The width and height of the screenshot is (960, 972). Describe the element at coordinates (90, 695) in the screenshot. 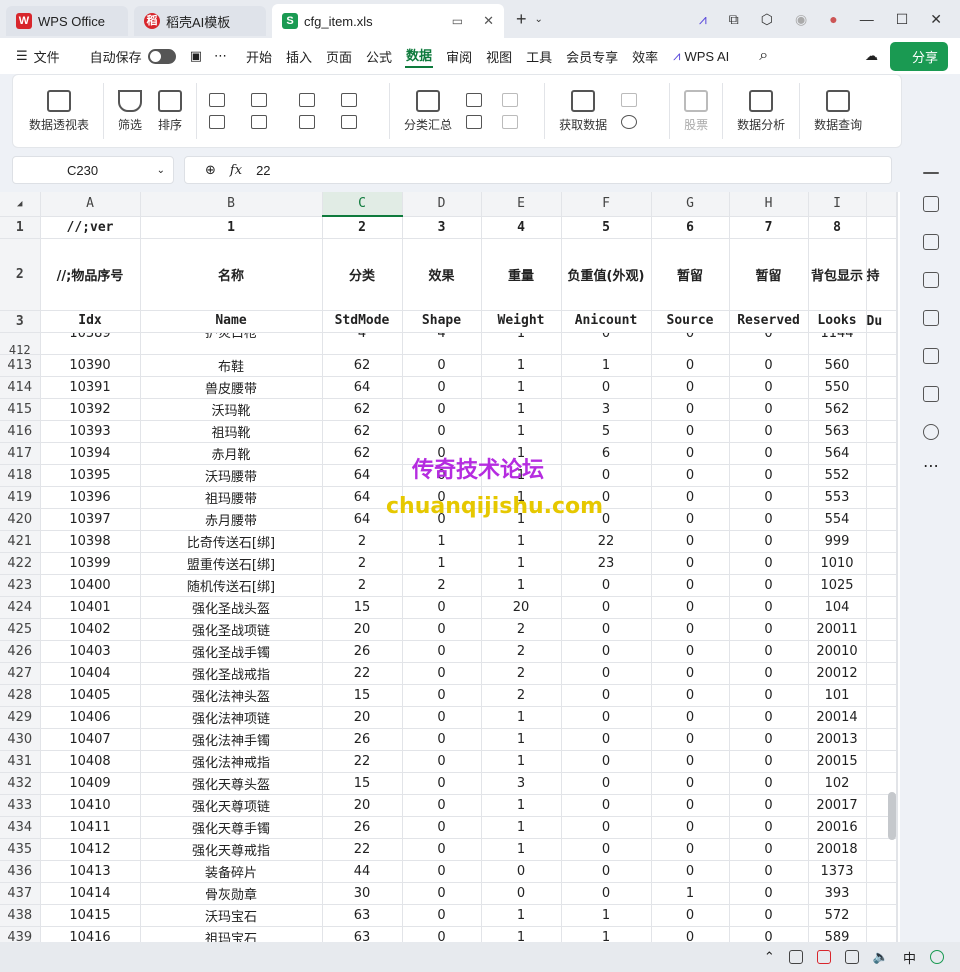

I see `table-cell: 10405` at that location.